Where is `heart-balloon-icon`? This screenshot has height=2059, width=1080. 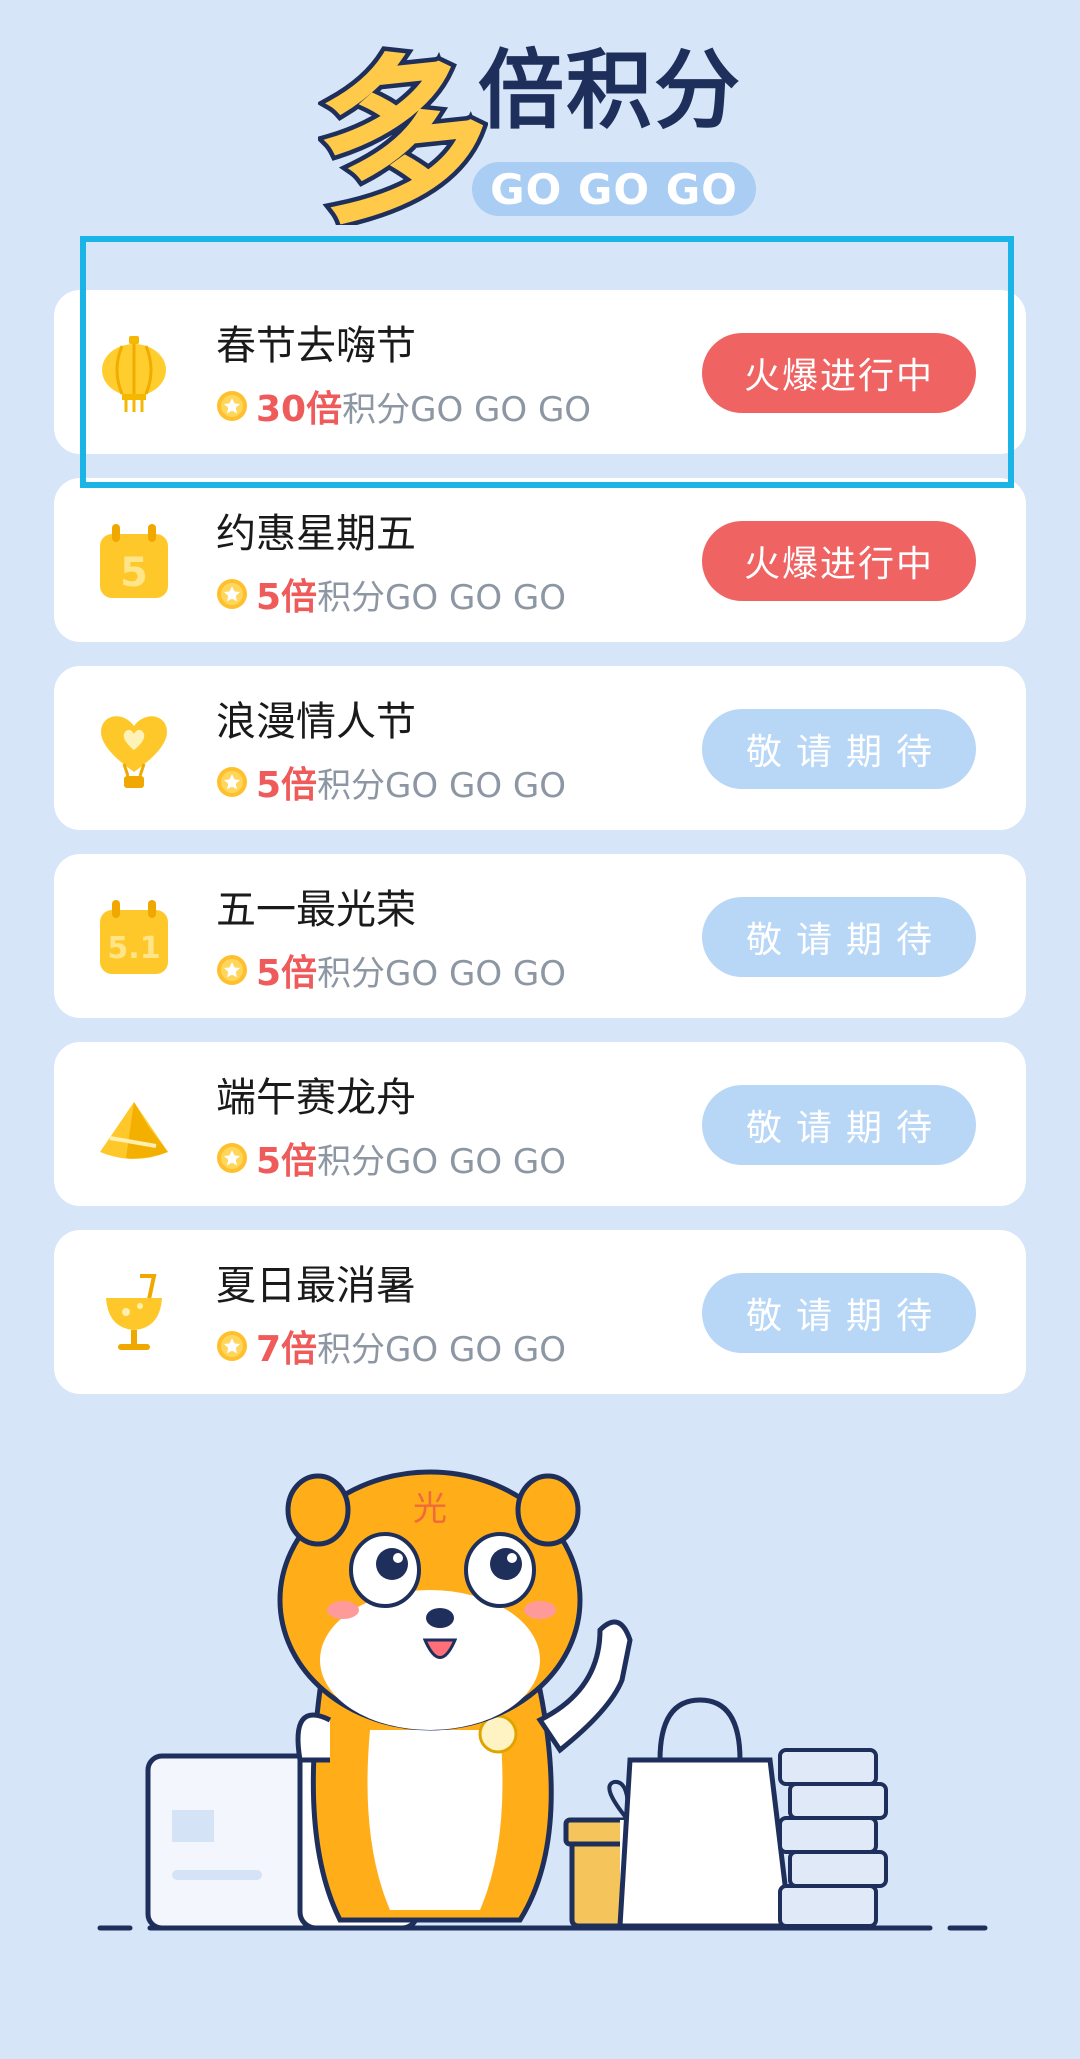 heart-balloon-icon is located at coordinates (134, 752).